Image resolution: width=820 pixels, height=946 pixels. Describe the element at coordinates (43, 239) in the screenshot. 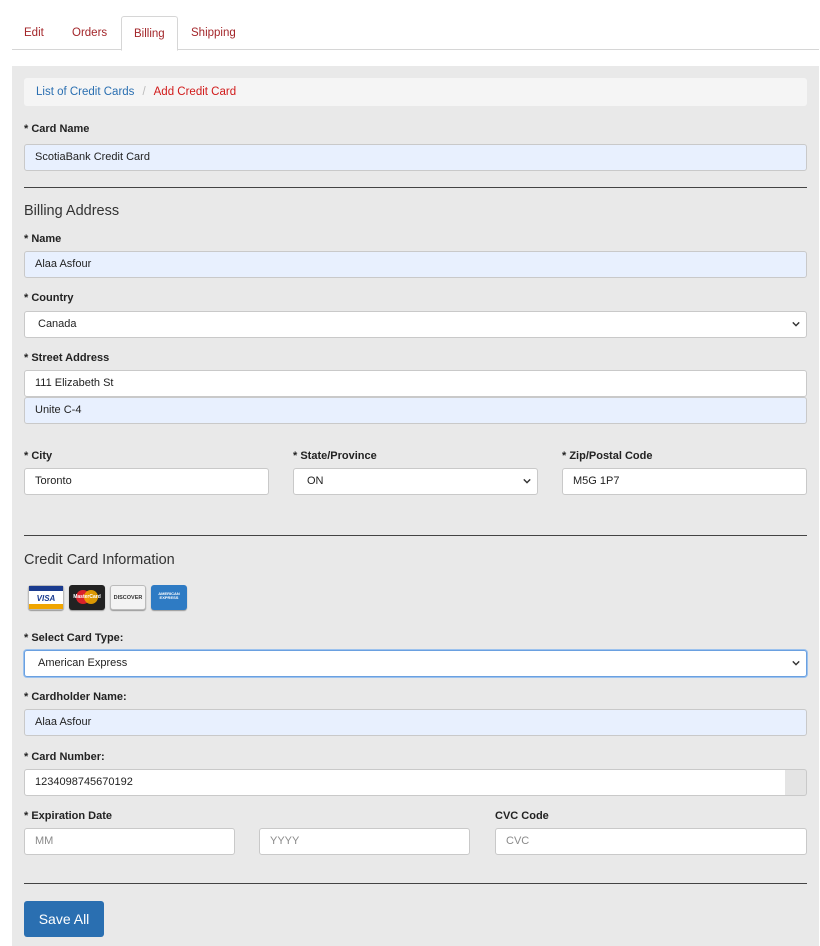

I see `name-label: * Name` at that location.